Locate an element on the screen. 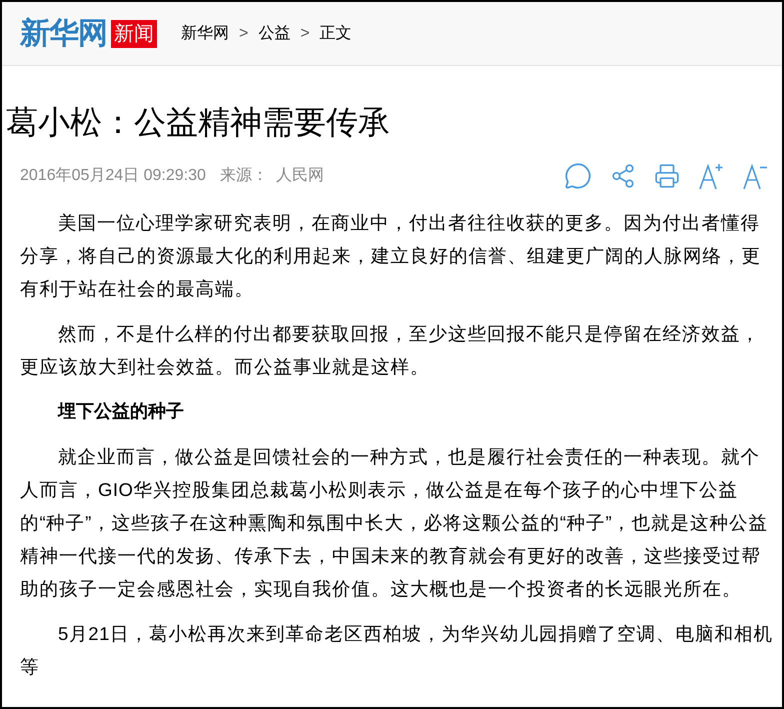 This screenshot has width=784, height=709. print-icon is located at coordinates (667, 176).